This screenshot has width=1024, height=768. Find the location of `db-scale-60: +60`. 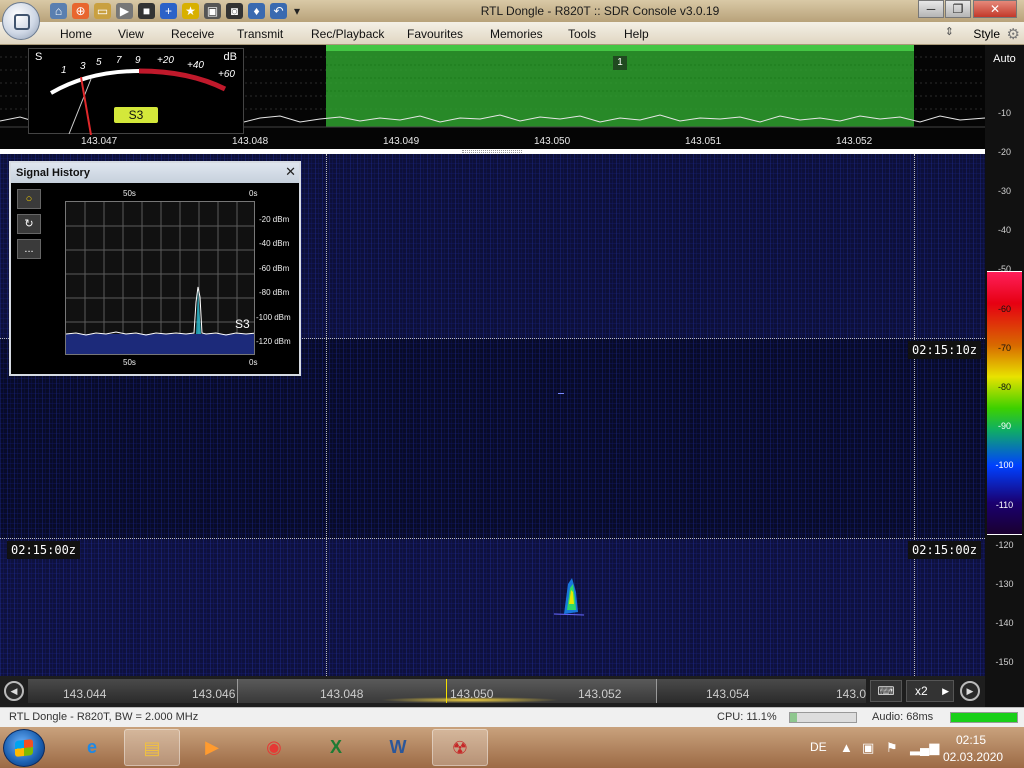

db-scale-60: +60 is located at coordinates (226, 74).